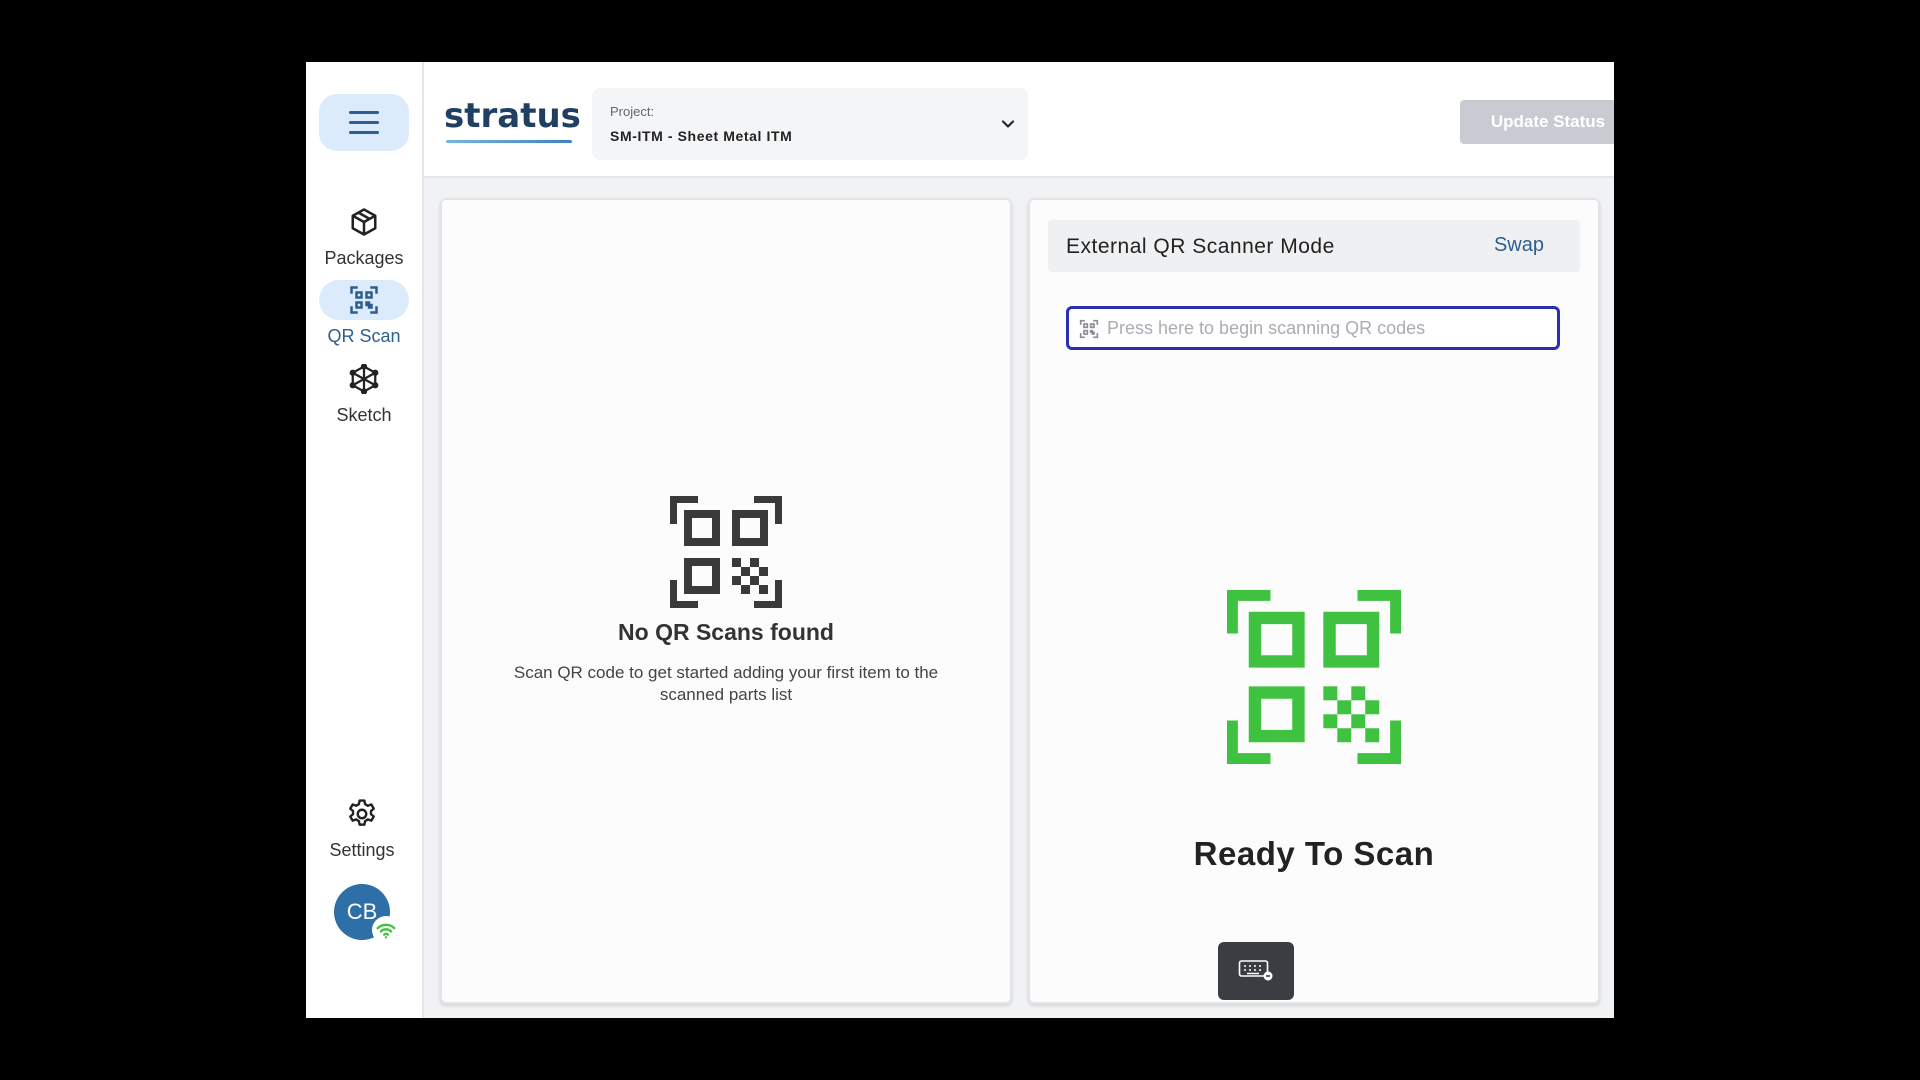 The width and height of the screenshot is (1920, 1080). What do you see at coordinates (1200, 246) in the screenshot?
I see `scanner-mode-title: External QR Scanner Mode` at bounding box center [1200, 246].